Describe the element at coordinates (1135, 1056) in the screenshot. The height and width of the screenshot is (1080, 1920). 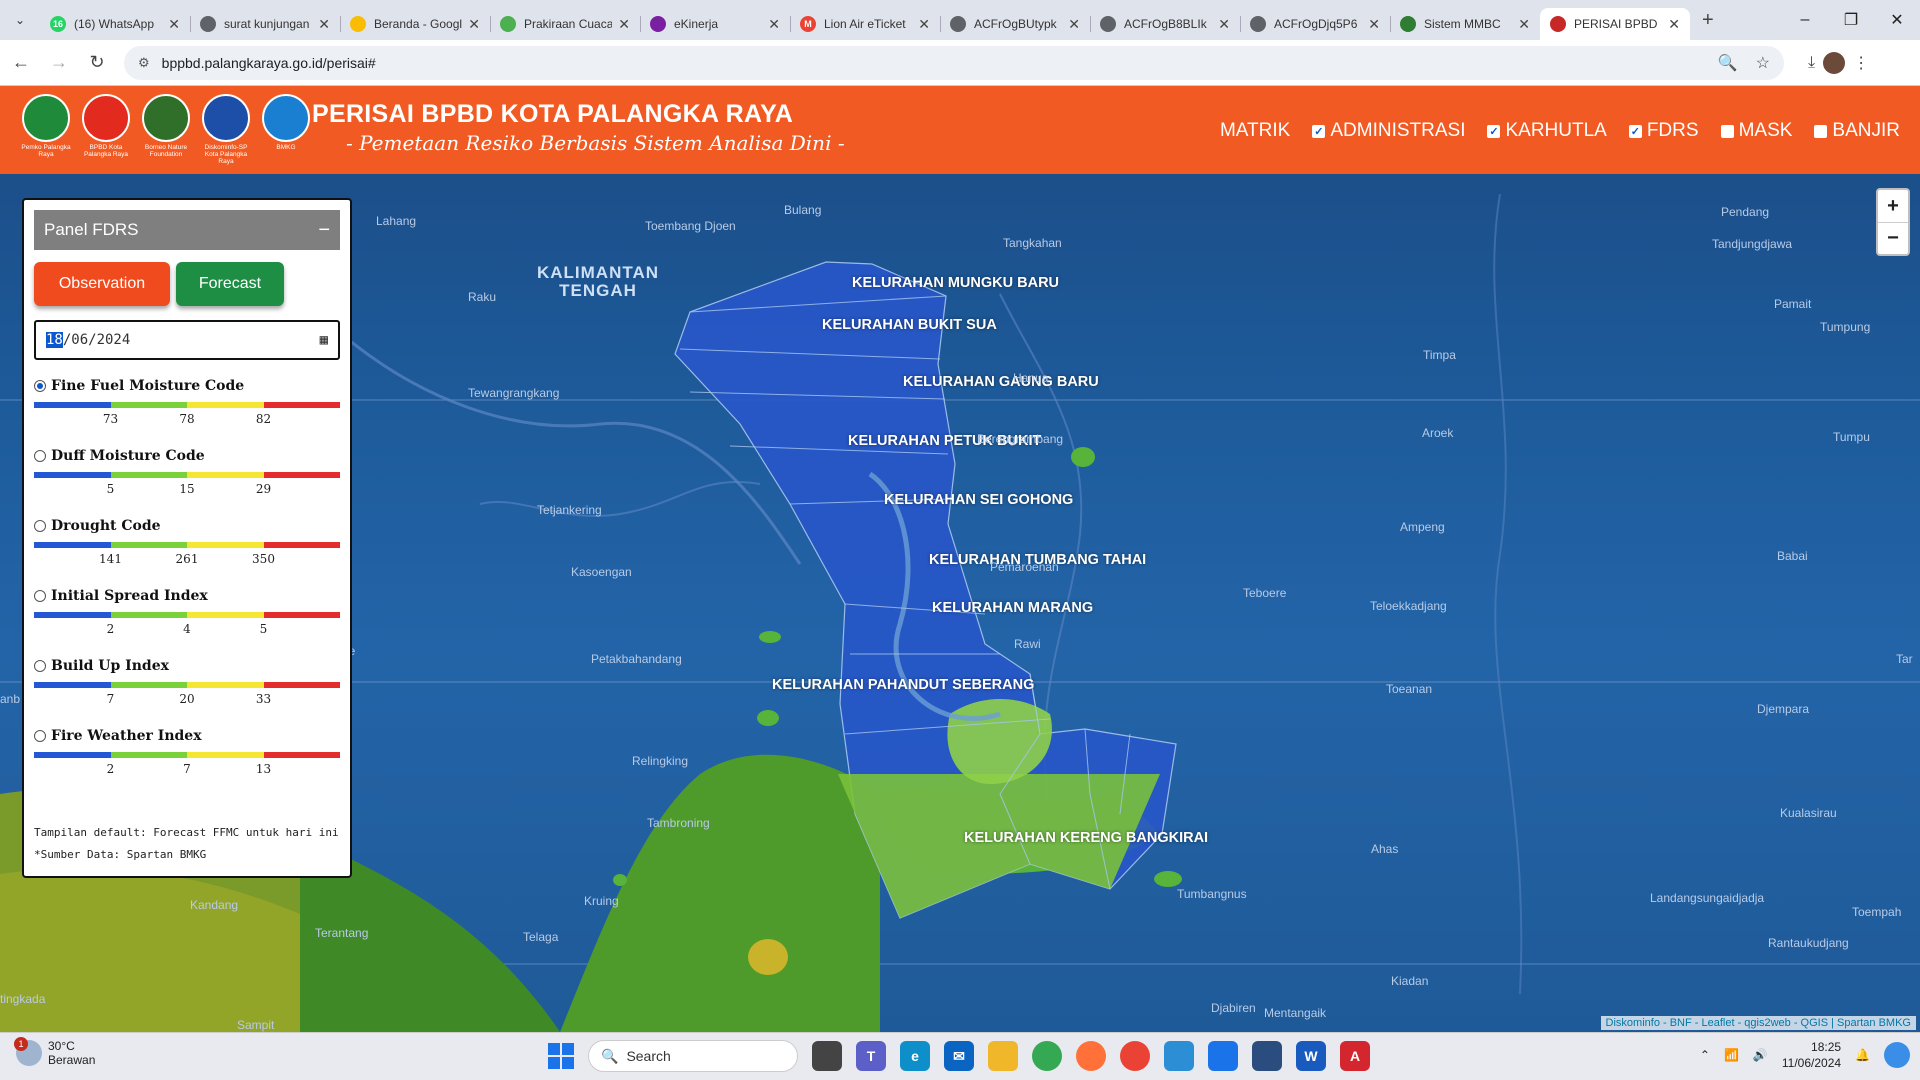
I see `chrome-profile-icon` at that location.